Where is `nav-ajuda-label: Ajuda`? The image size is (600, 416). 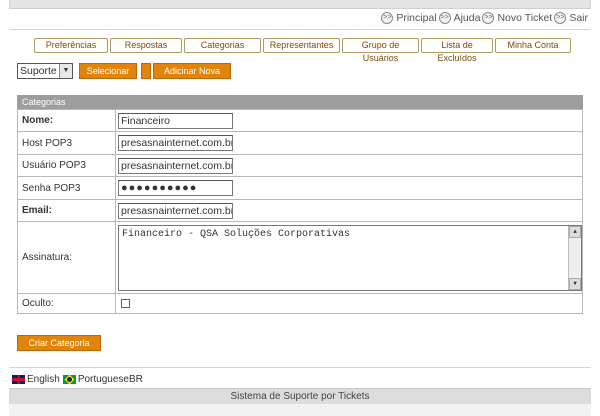
nav-ajuda-label: Ajuda is located at coordinates (467, 18).